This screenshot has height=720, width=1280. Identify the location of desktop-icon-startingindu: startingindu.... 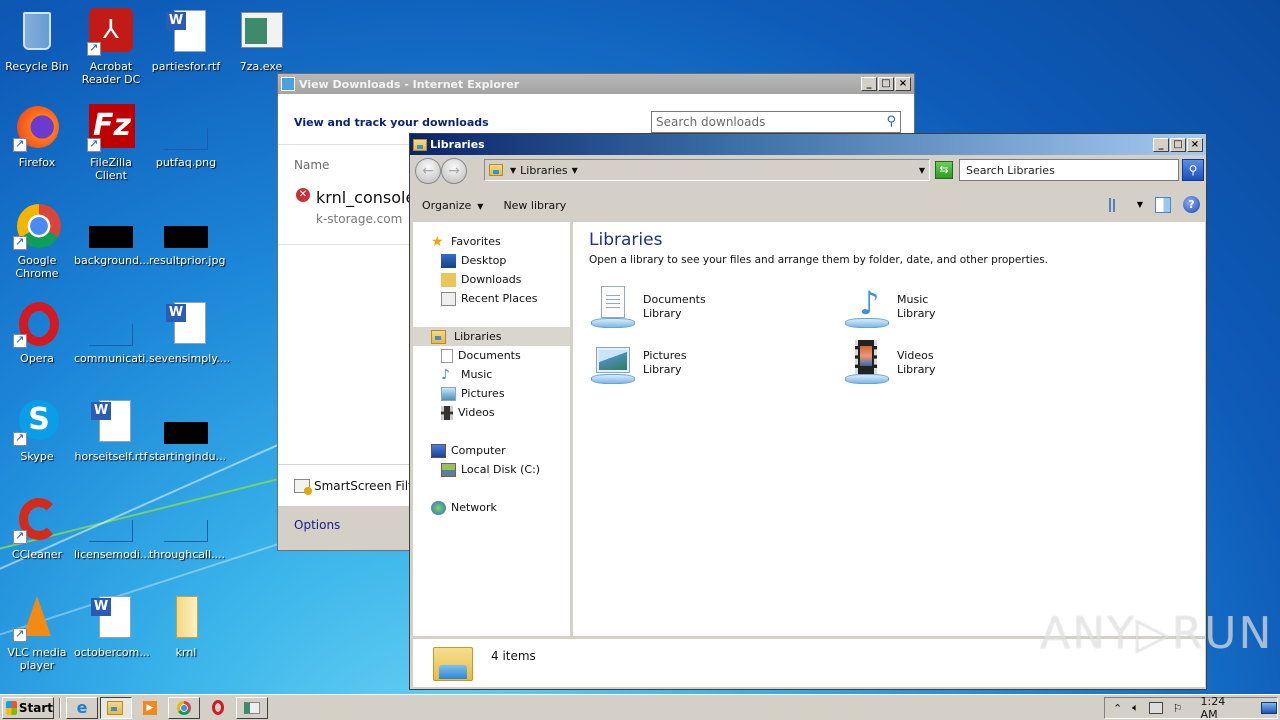
(187, 430).